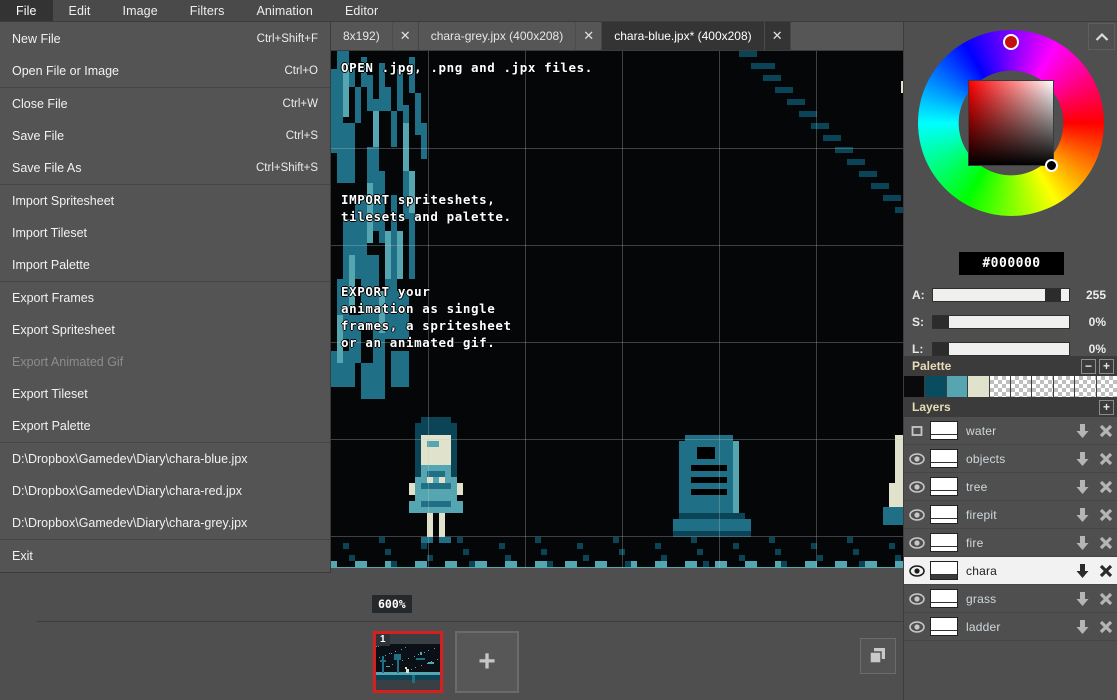 The image size is (1117, 700). What do you see at coordinates (1106, 407) in the screenshot?
I see `layer-add-button: +` at bounding box center [1106, 407].